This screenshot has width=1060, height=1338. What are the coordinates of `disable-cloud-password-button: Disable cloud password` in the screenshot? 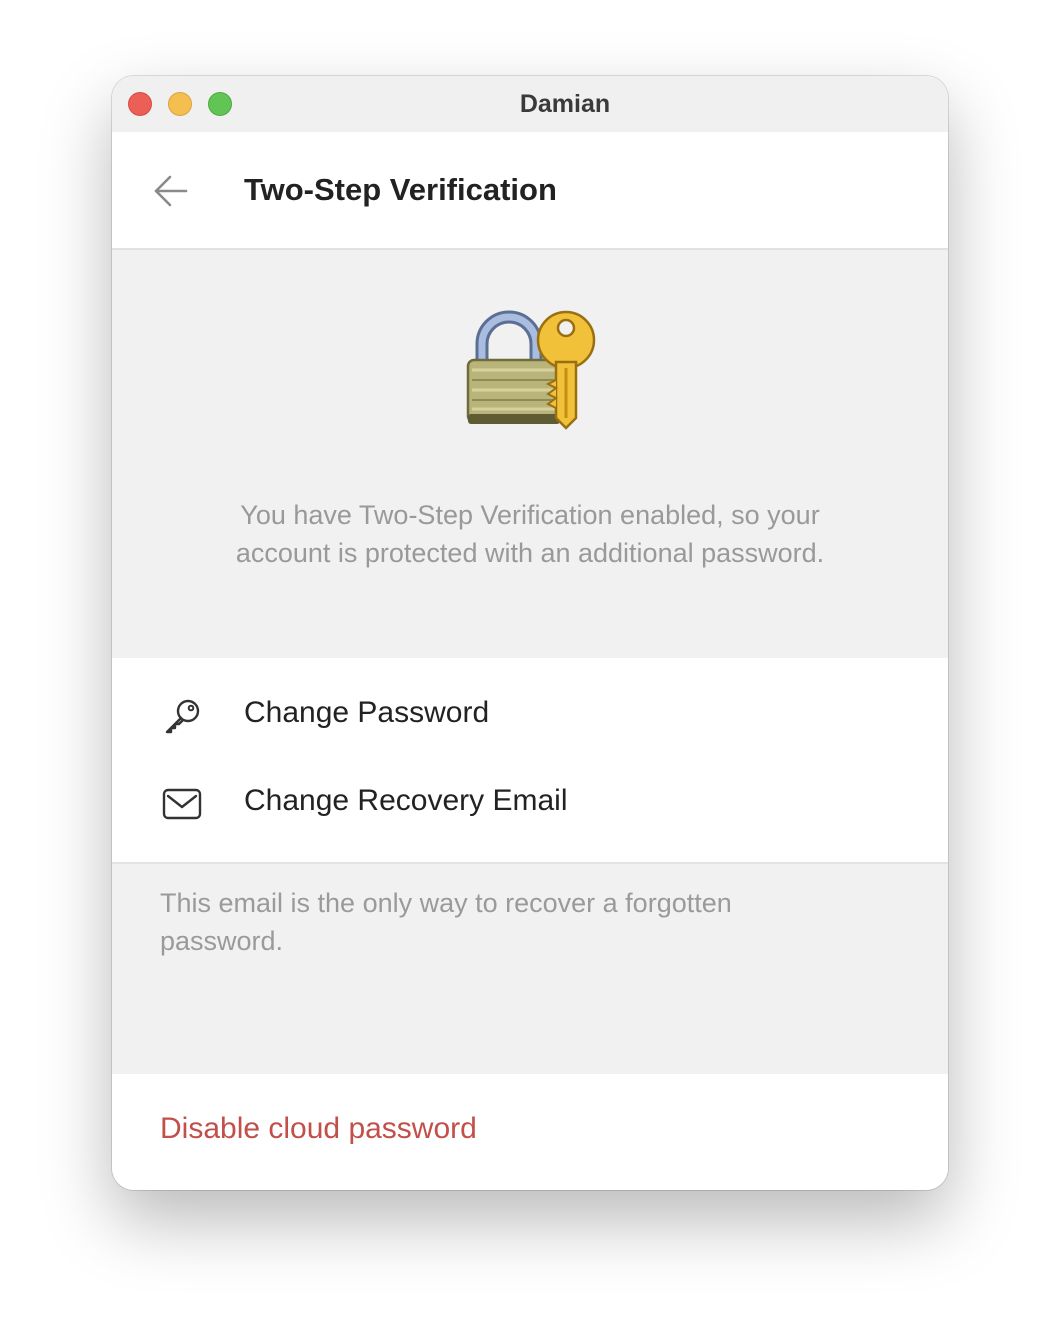 It's located at (318, 1129).